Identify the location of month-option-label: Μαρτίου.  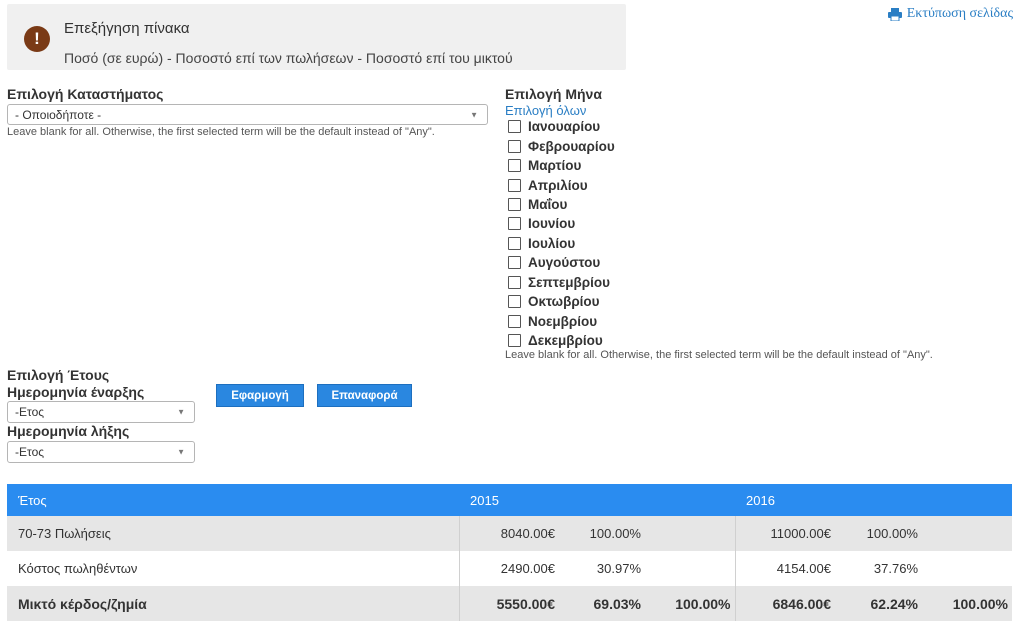
(555, 166).